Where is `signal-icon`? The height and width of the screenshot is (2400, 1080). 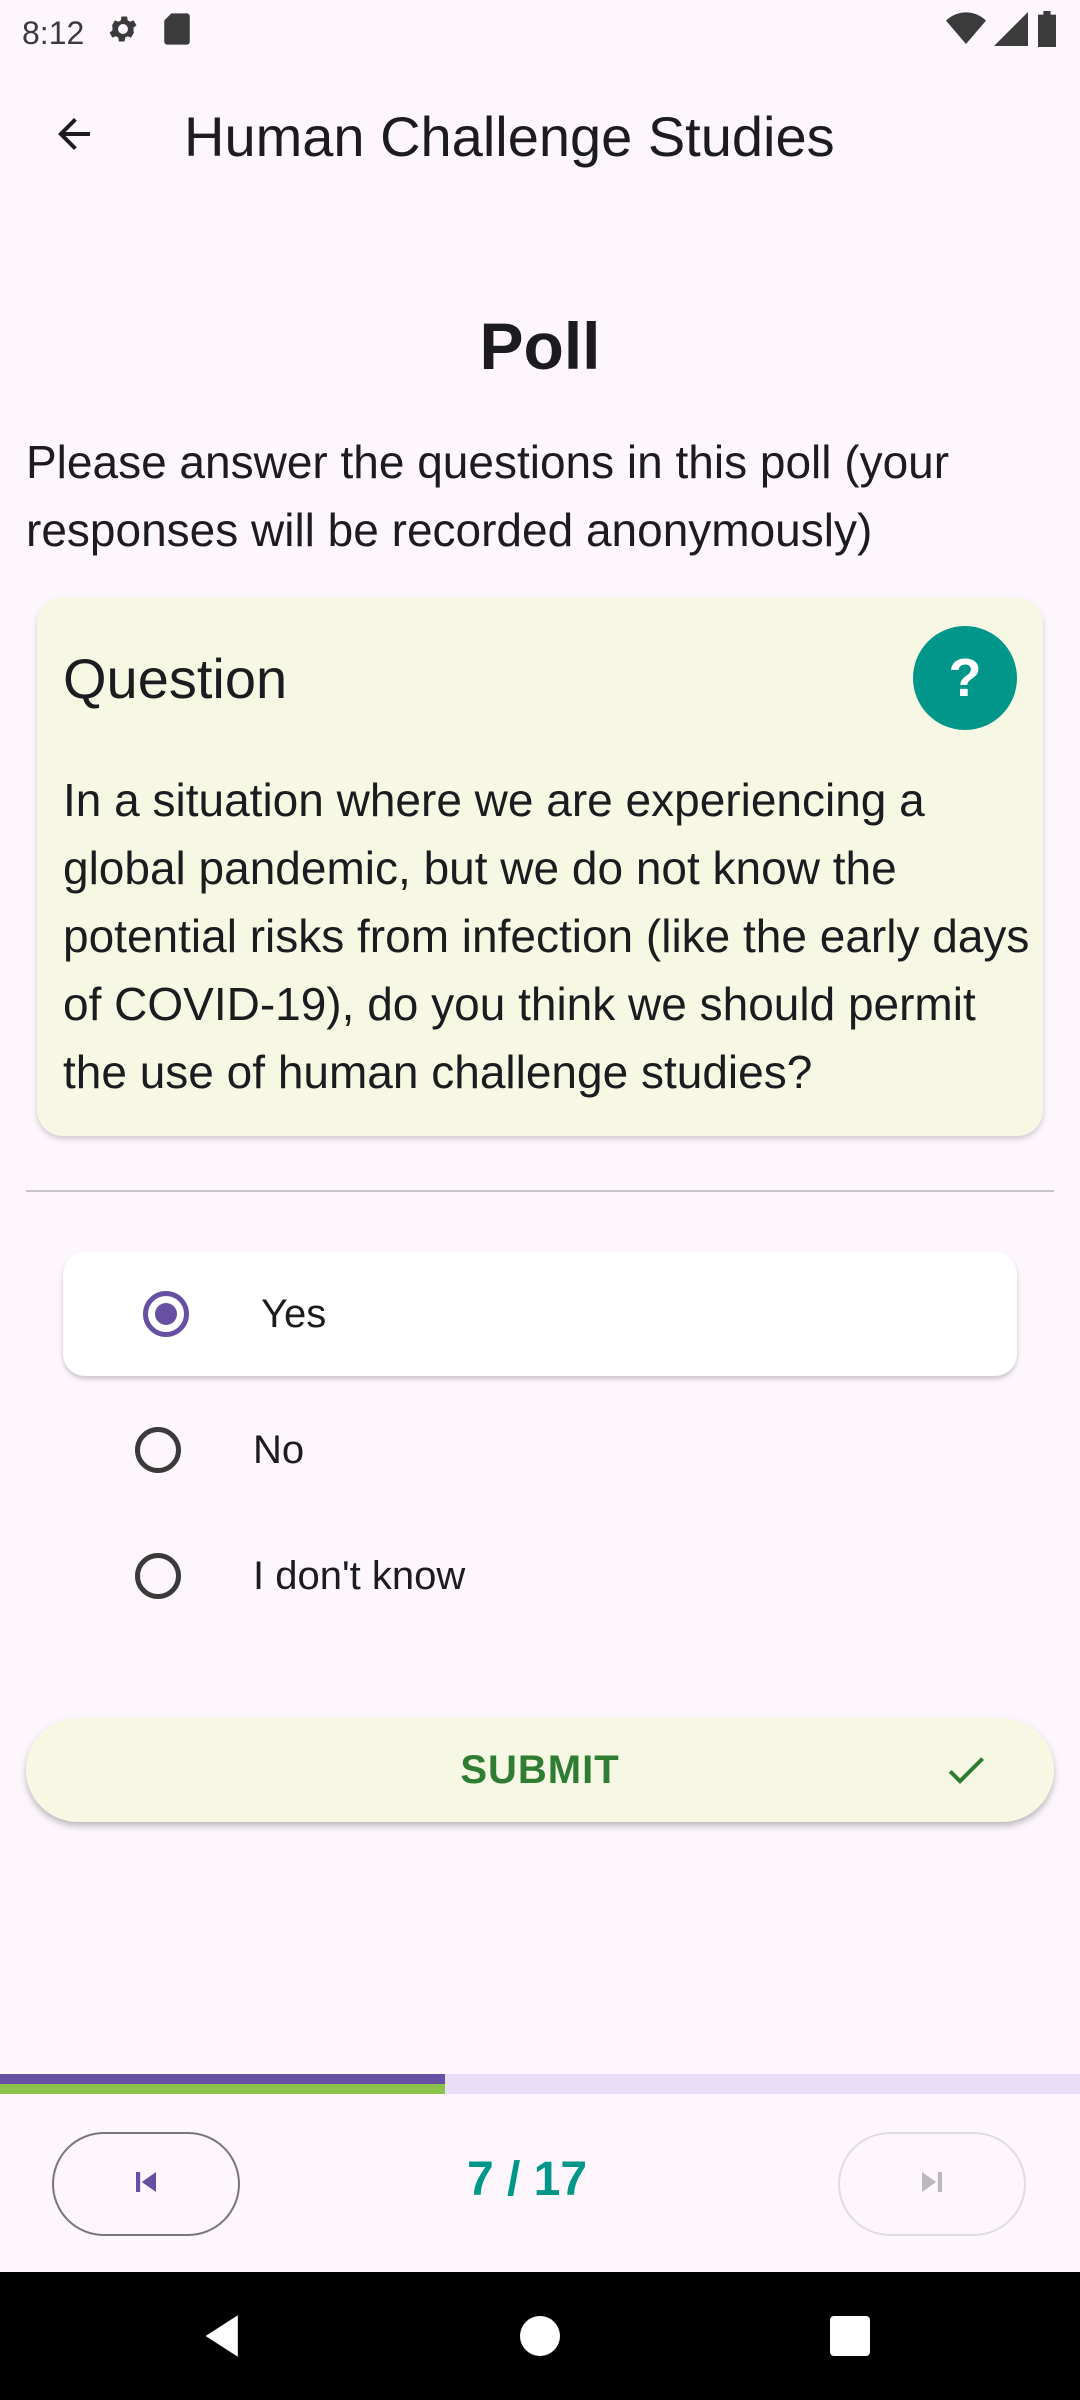 signal-icon is located at coordinates (1011, 33).